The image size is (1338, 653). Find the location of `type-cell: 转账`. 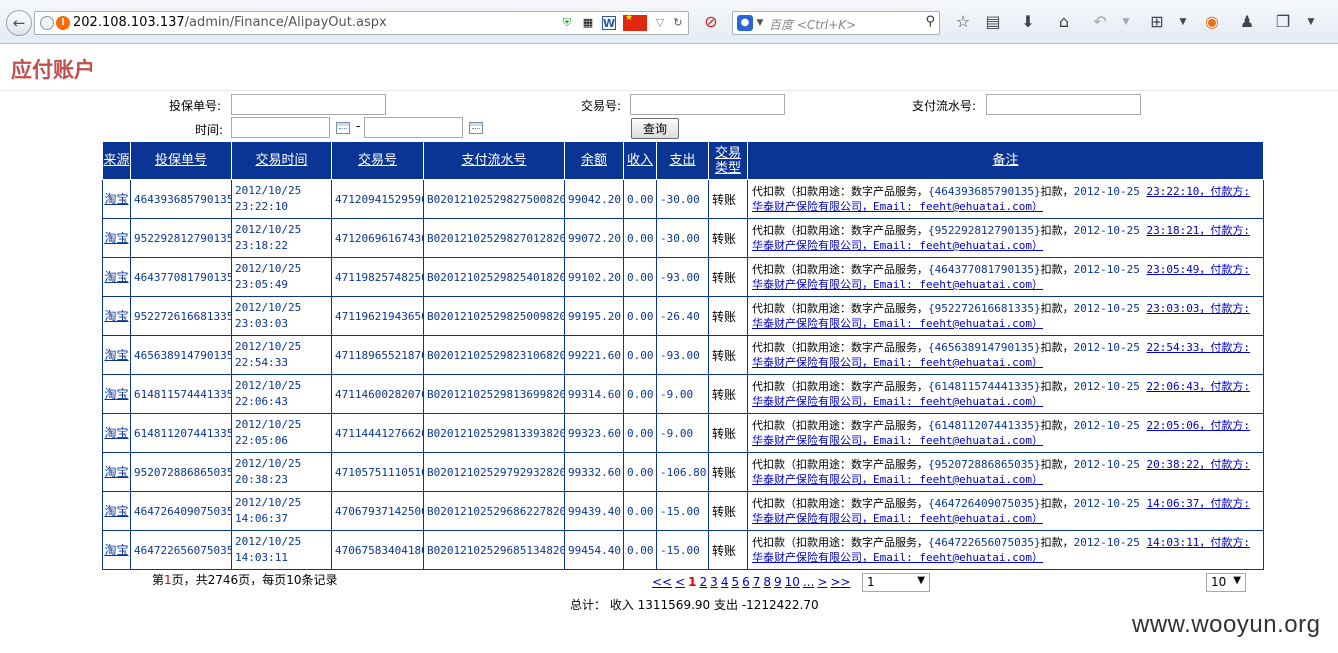

type-cell: 转账 is located at coordinates (728, 355).